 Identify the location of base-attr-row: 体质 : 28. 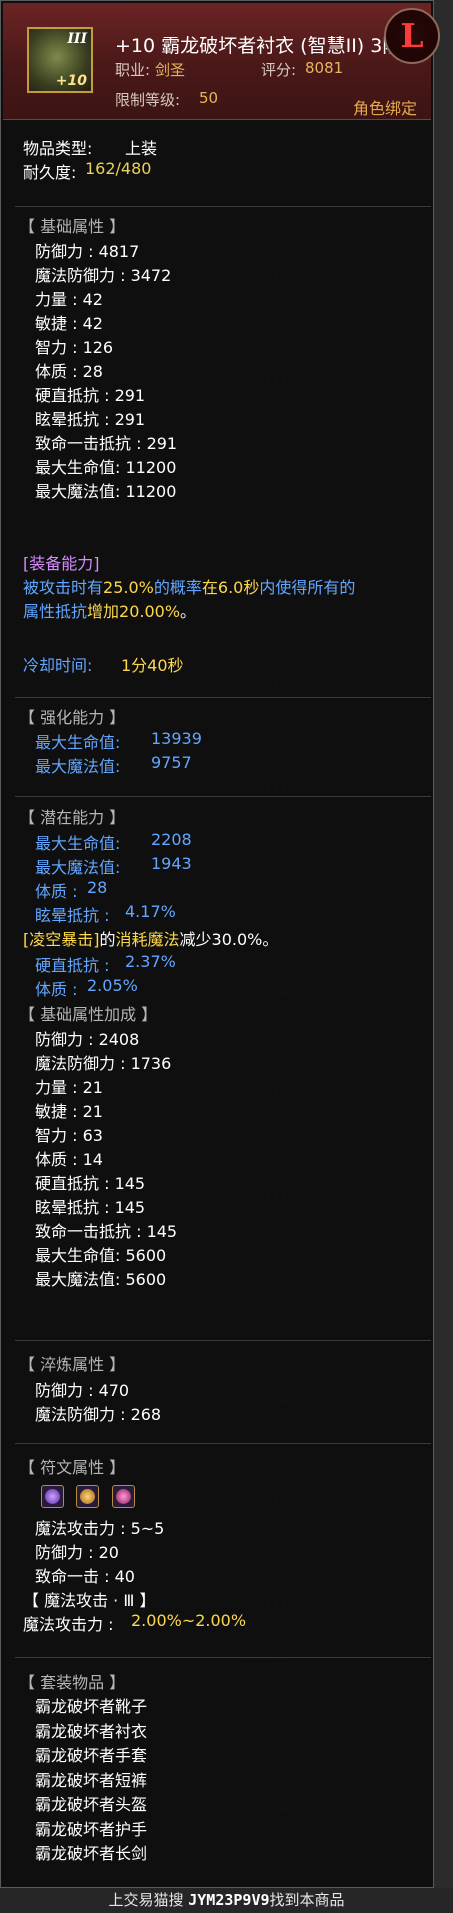
(69, 371).